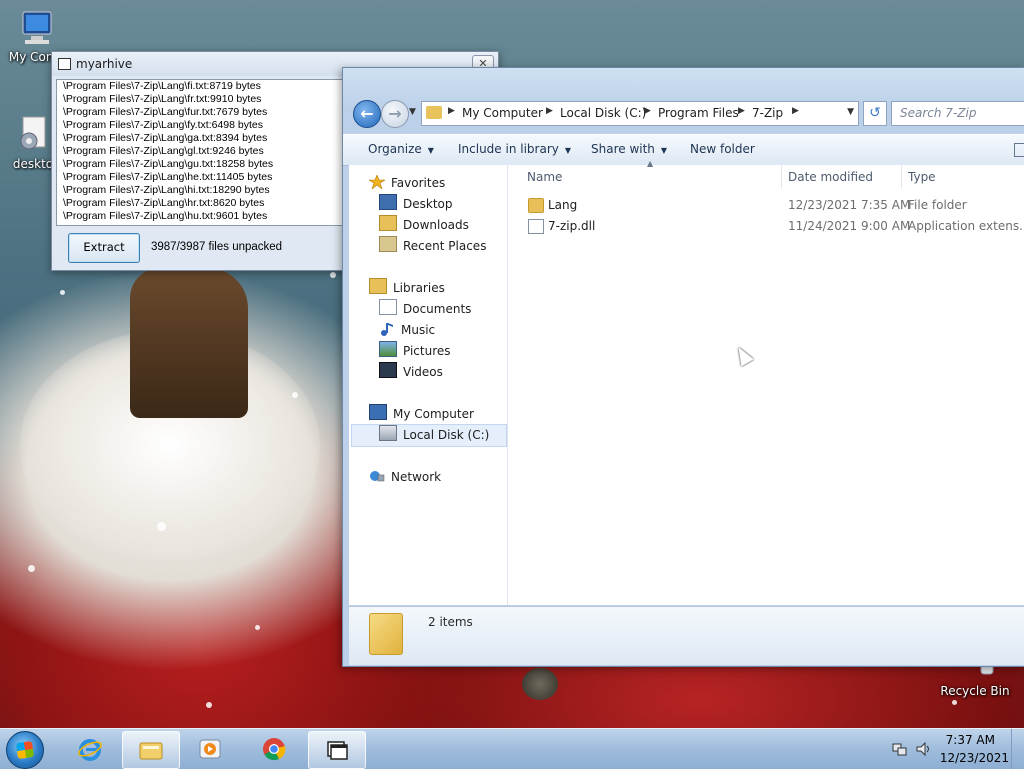  I want to click on column-header-name: Name, so click(544, 177).